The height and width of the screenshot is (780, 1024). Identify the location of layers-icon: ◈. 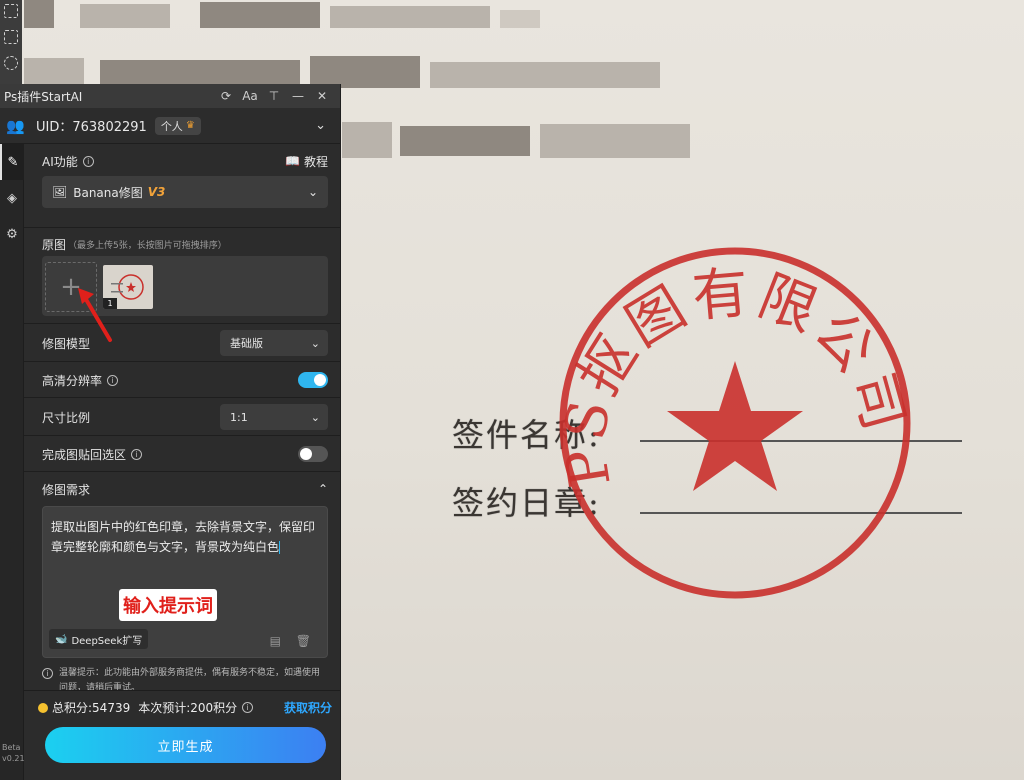
(12, 198).